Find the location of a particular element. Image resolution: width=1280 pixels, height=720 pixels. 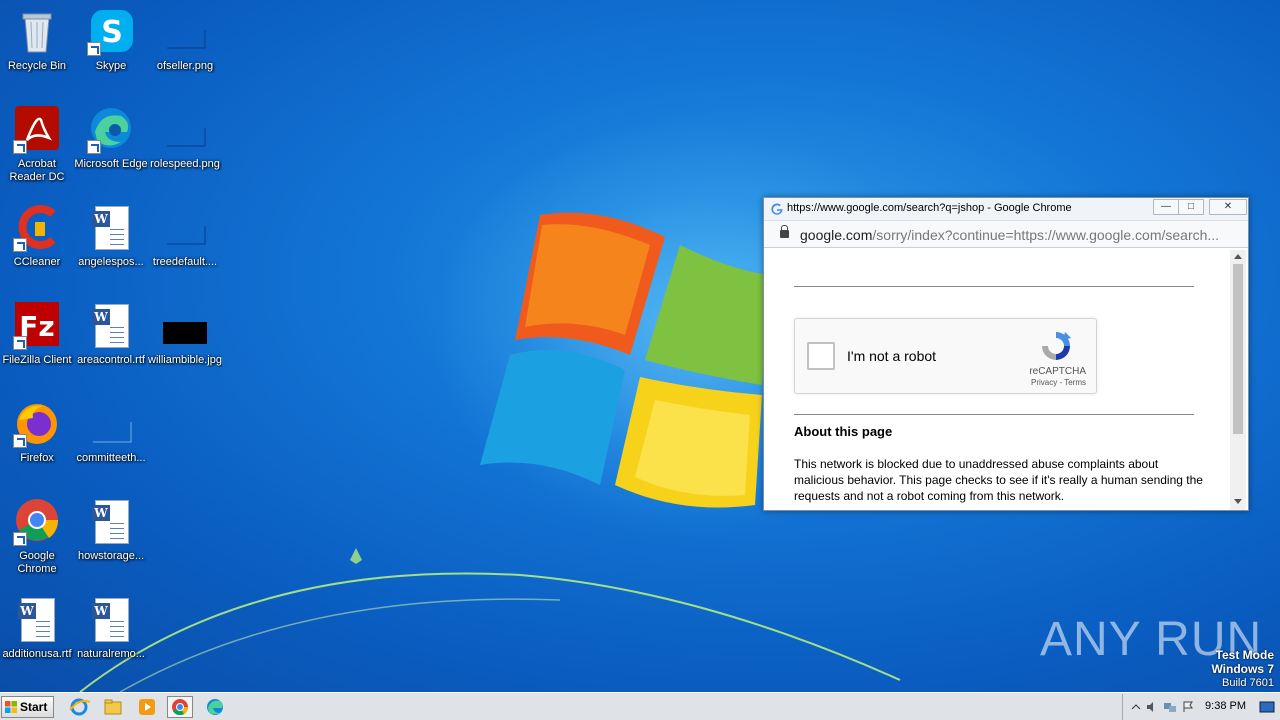

about-heading: About this page is located at coordinates (843, 431).